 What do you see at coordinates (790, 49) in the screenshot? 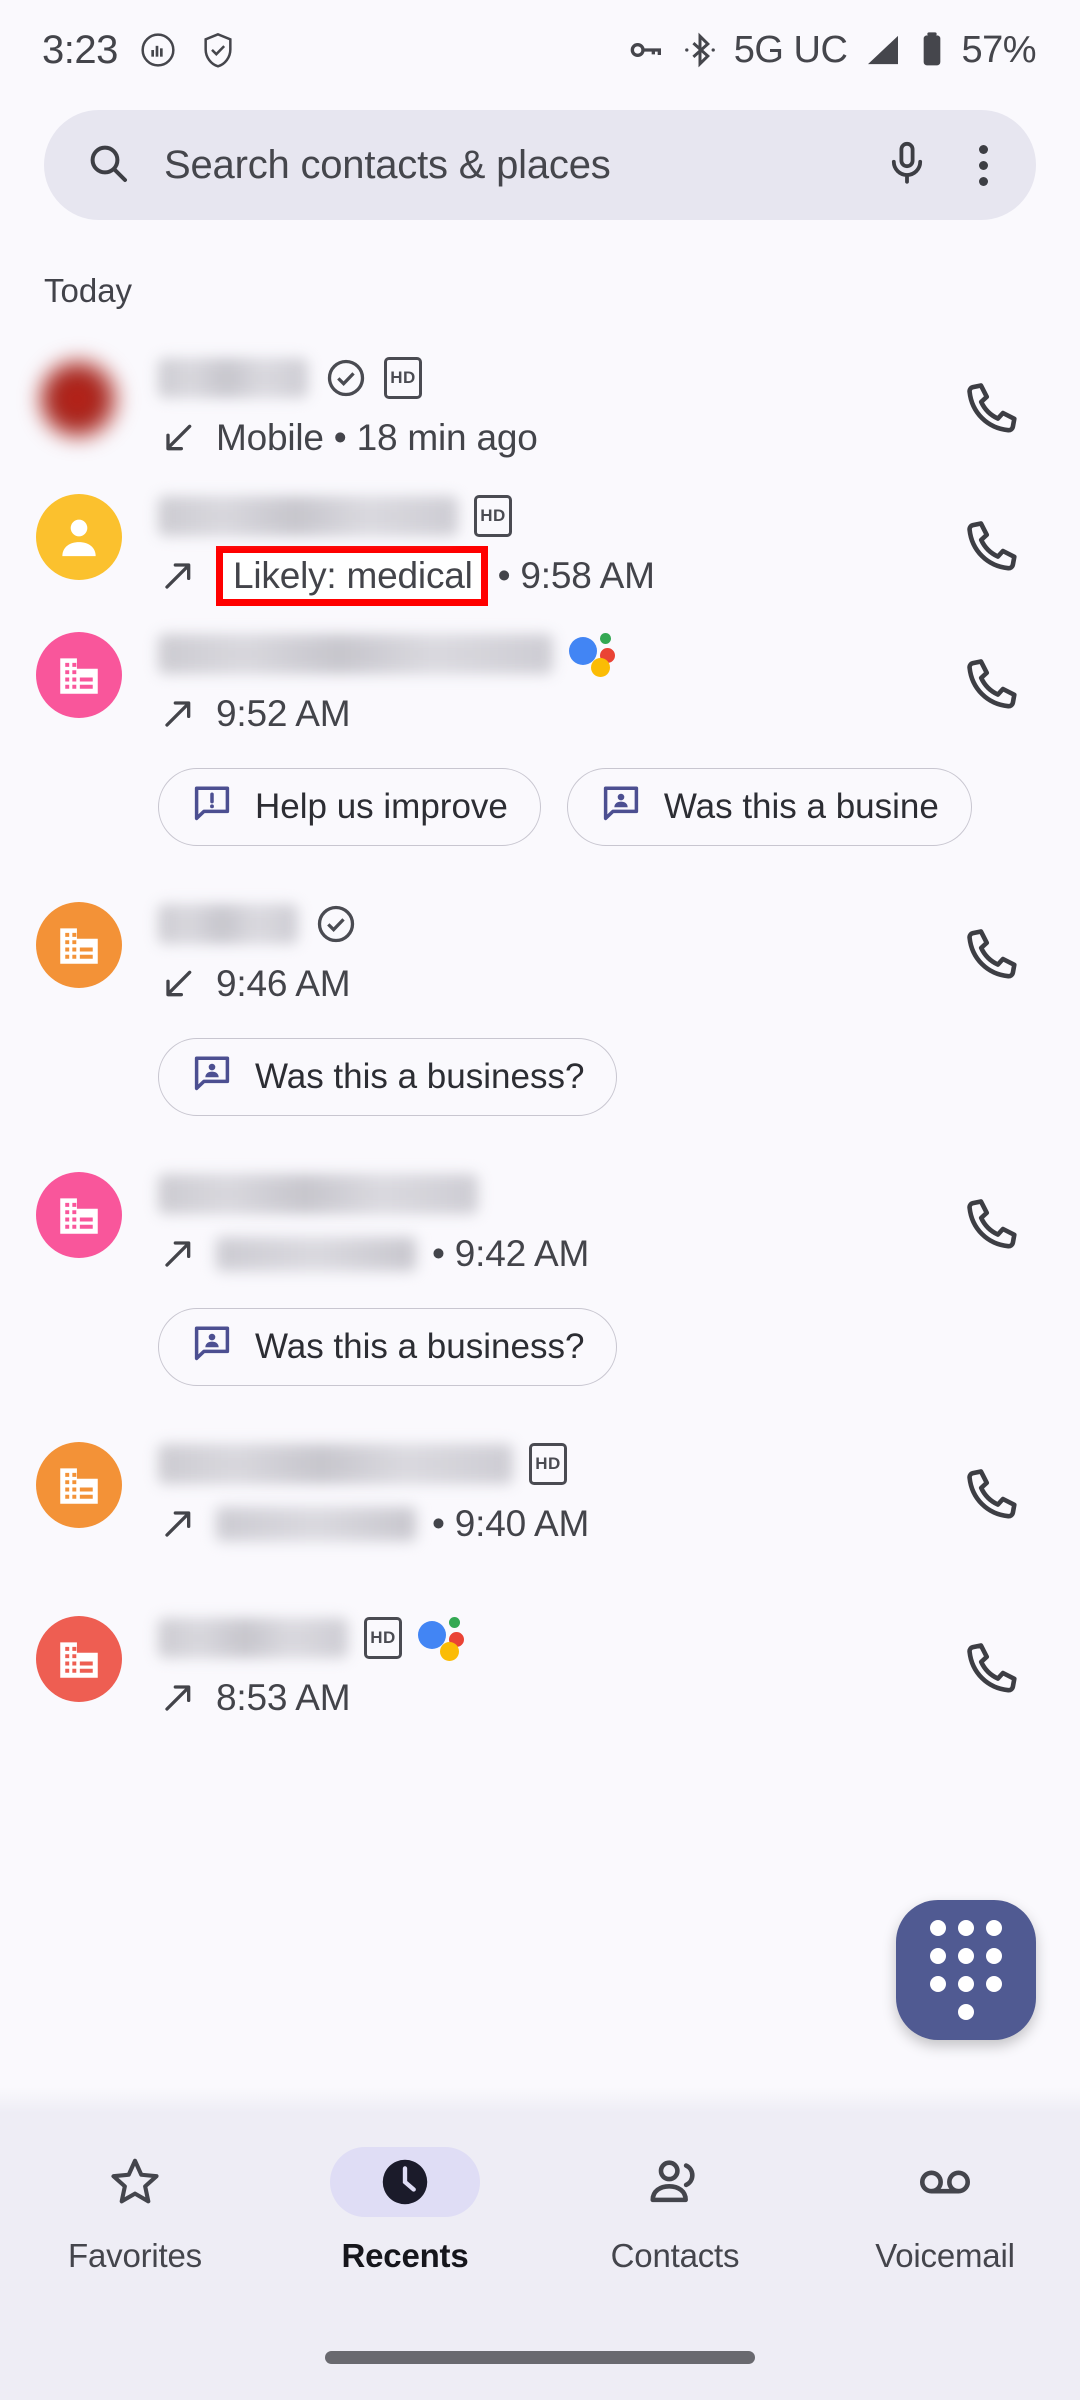
I see `network-label: 5G UC` at bounding box center [790, 49].